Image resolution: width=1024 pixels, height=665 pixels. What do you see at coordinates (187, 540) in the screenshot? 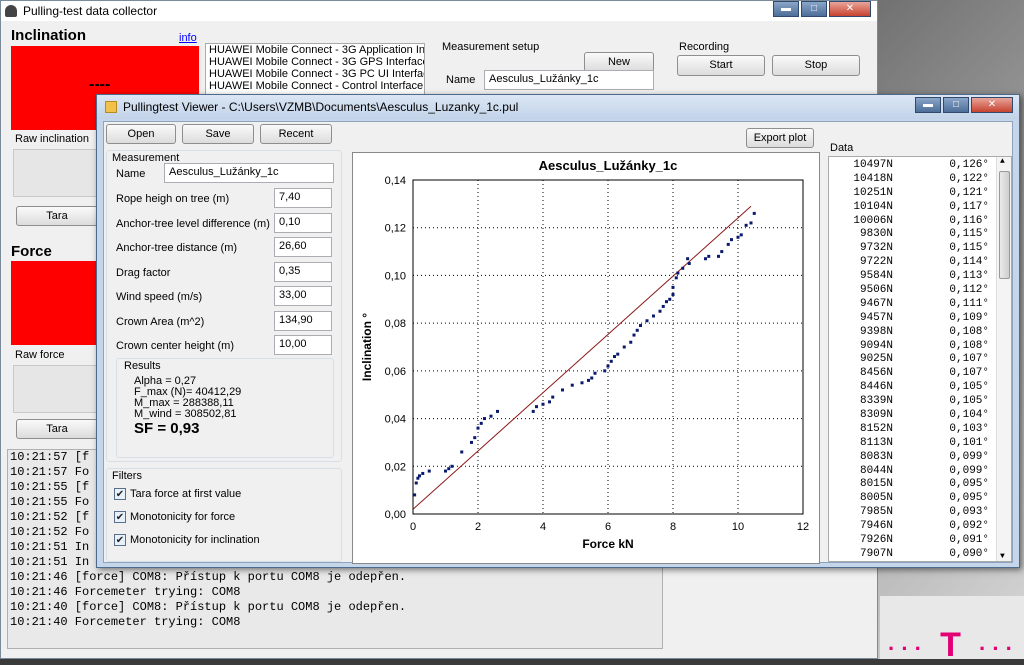
I see `filter-checkbox: ✔ Monotonicity for inclination` at bounding box center [187, 540].